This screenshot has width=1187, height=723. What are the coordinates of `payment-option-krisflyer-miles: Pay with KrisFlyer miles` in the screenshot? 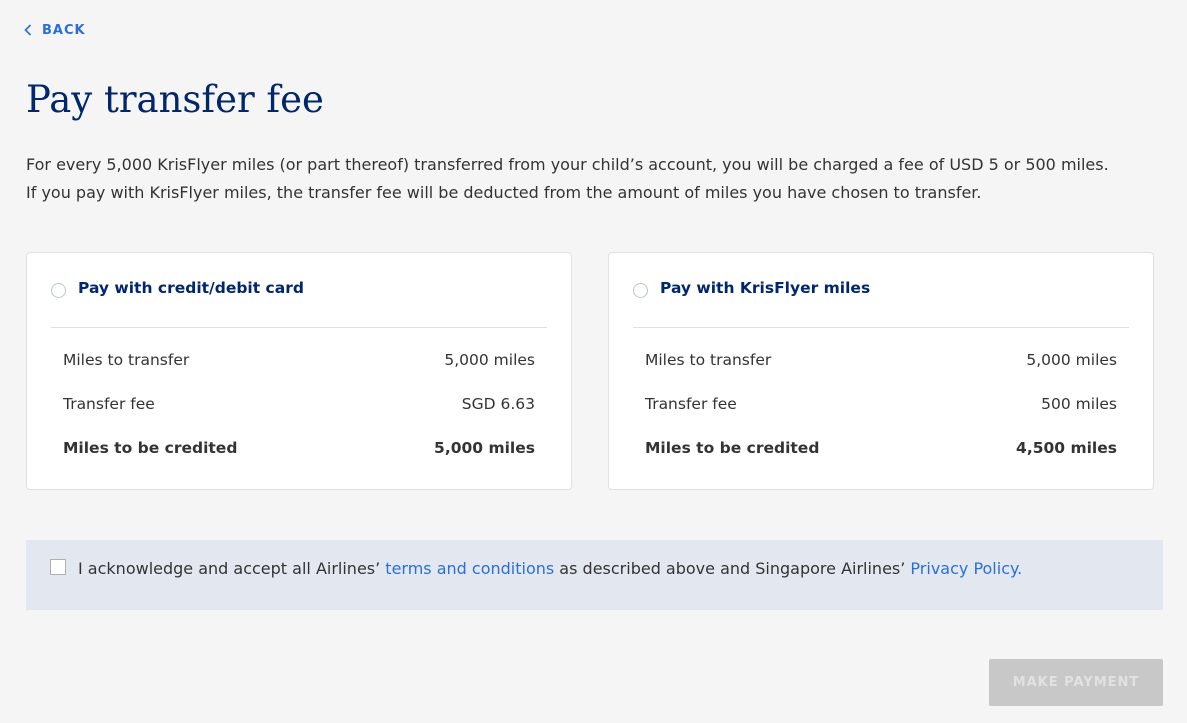 It's located at (881, 302).